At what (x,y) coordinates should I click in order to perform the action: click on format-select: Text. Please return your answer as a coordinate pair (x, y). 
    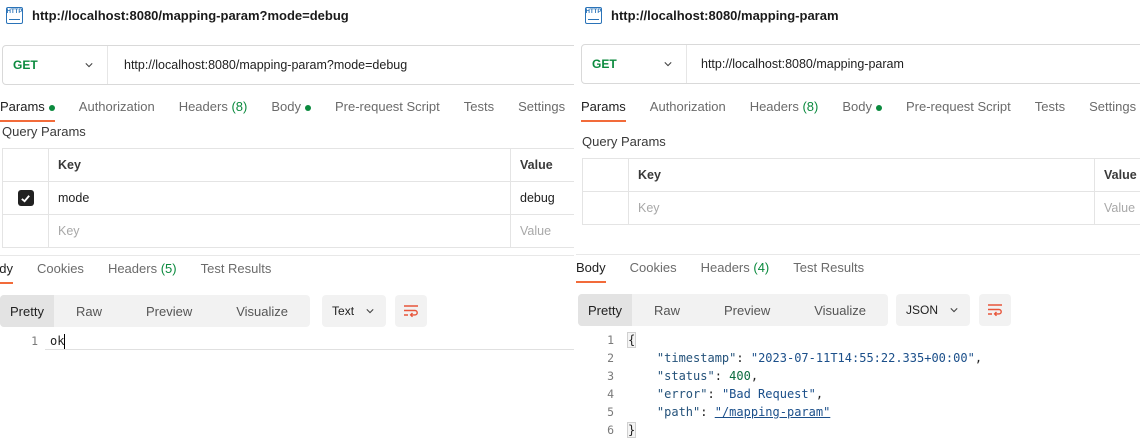
    Looking at the image, I should click on (354, 311).